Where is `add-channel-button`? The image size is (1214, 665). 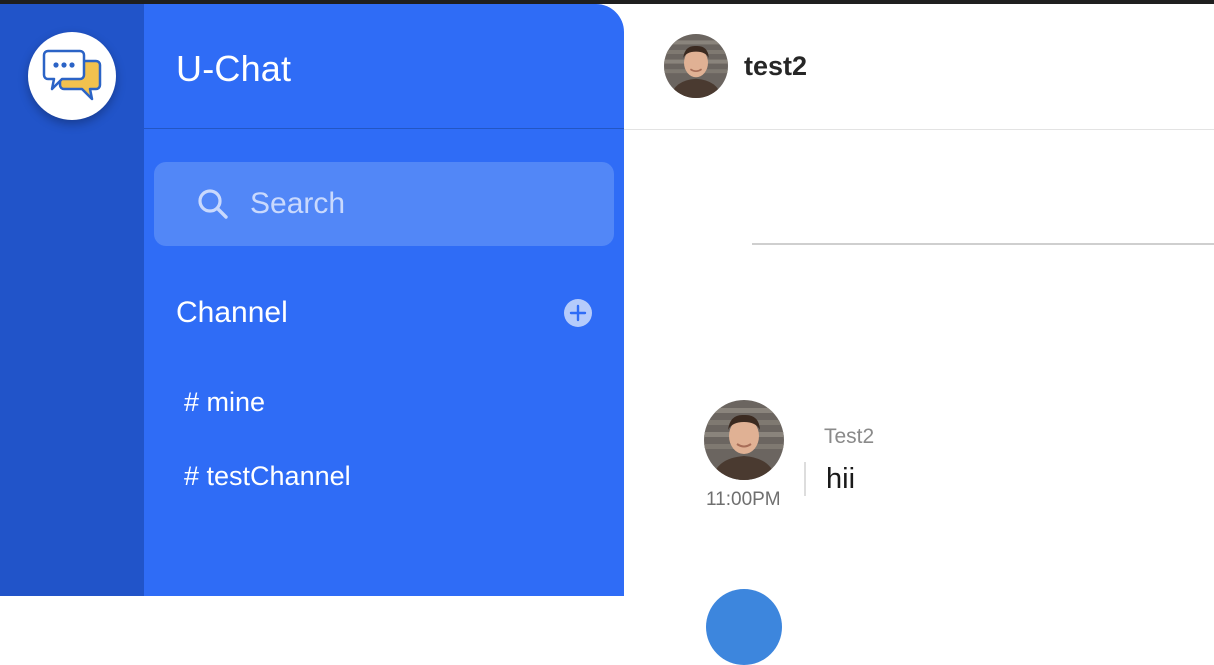 add-channel-button is located at coordinates (578, 313).